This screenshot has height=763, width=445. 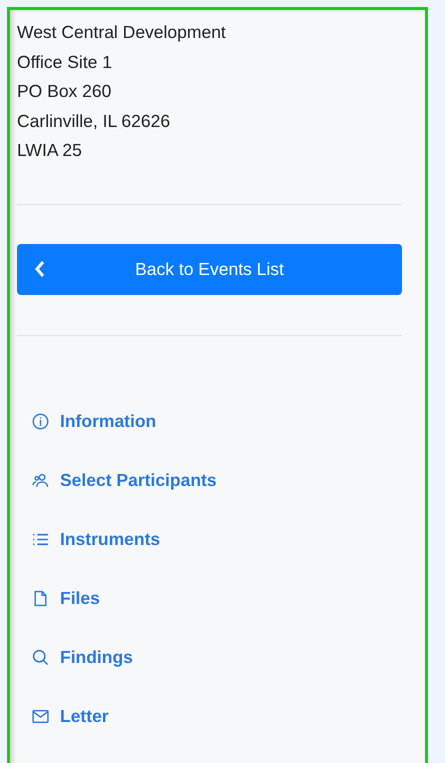 I want to click on nav-link: Files, so click(x=66, y=598).